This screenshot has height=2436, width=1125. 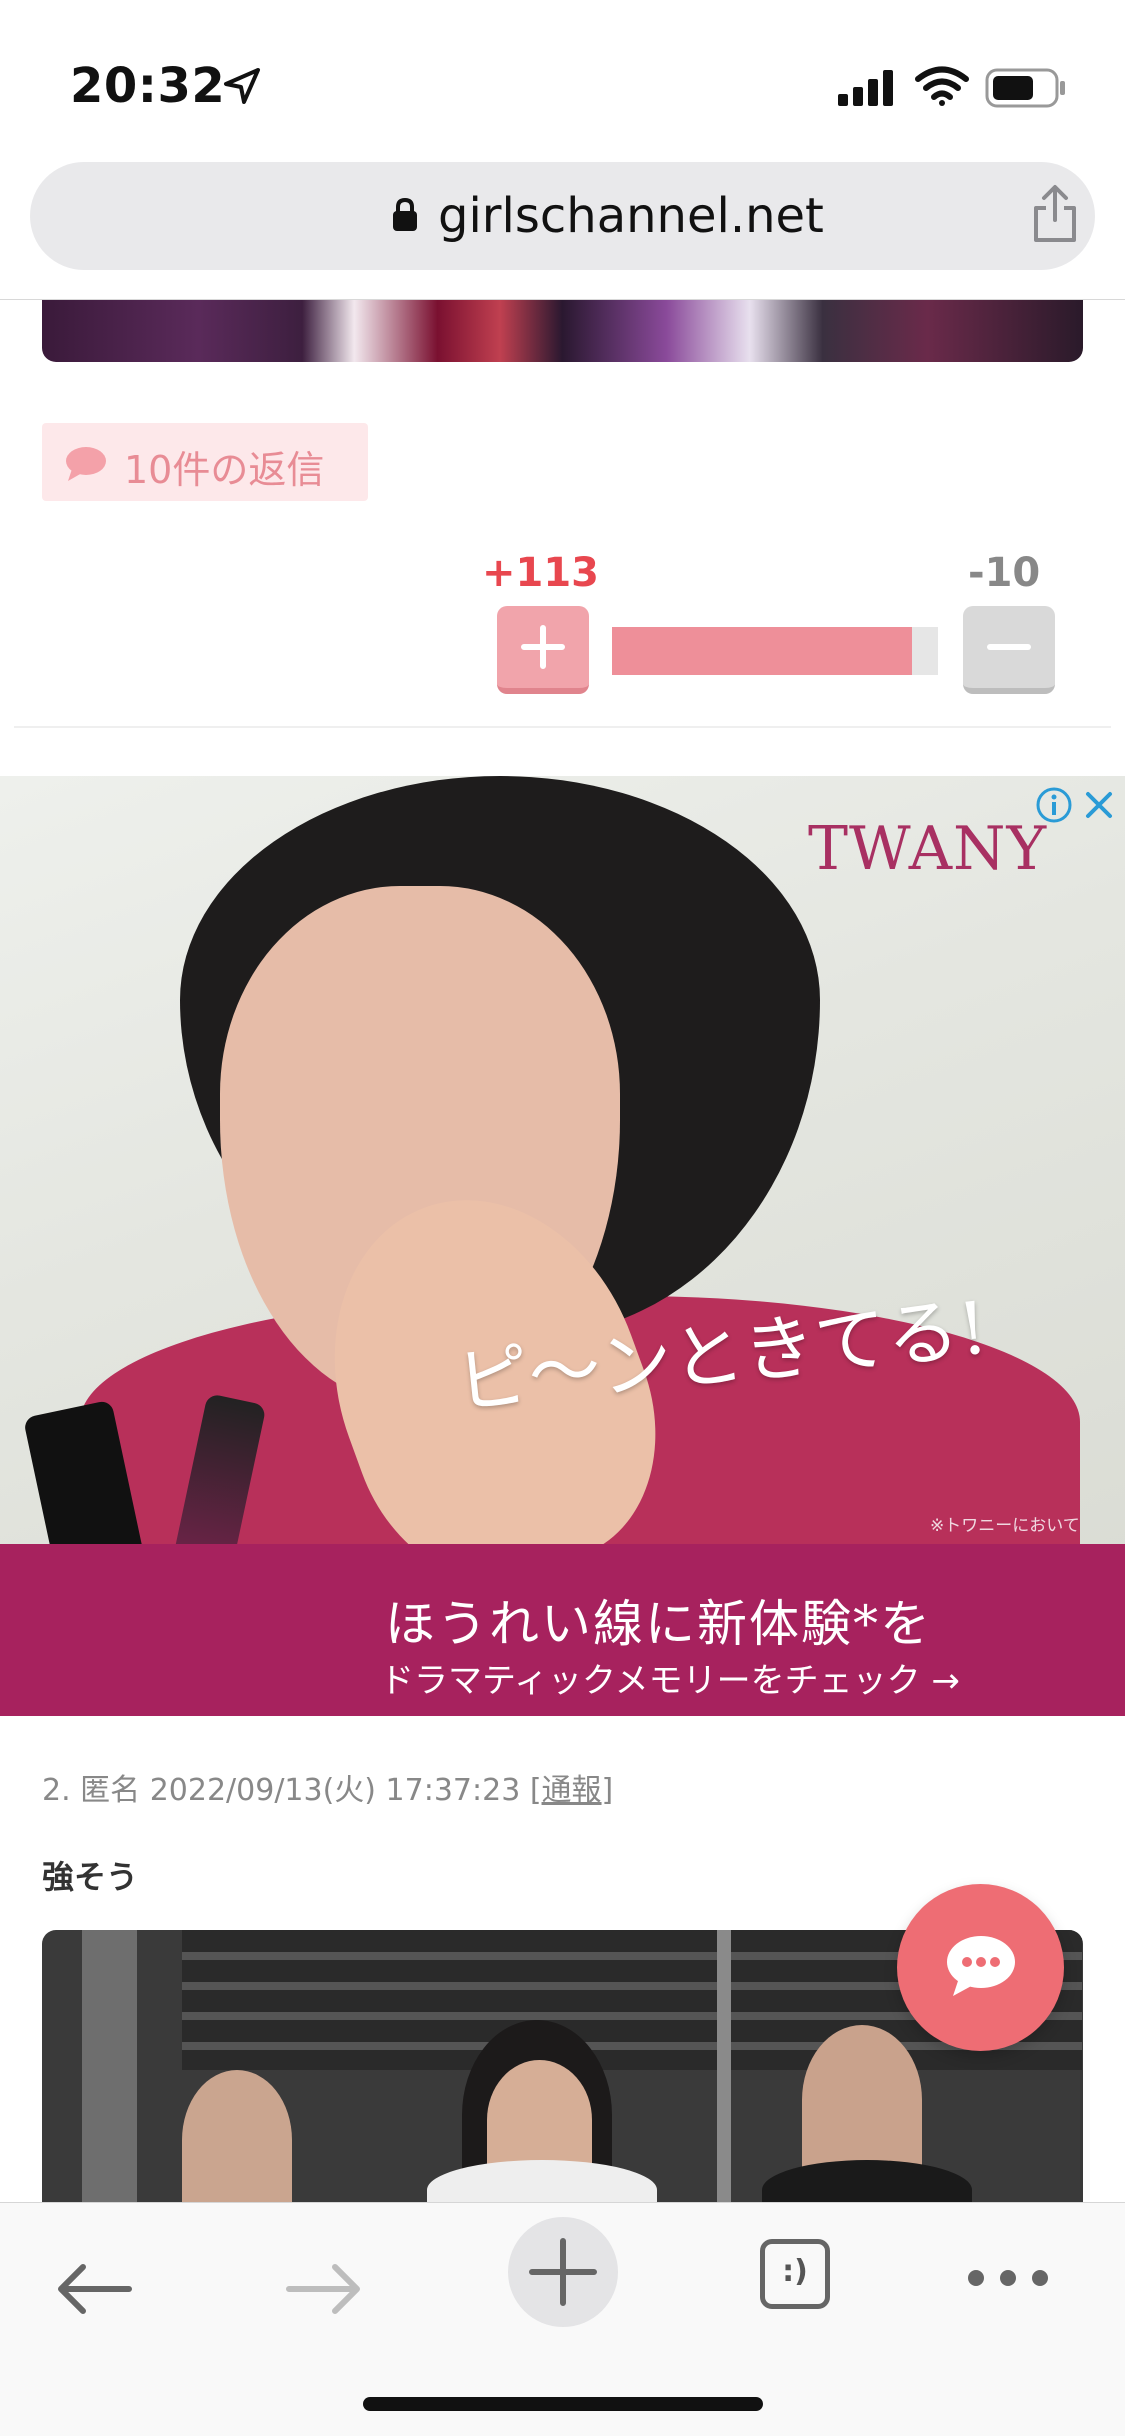 I want to click on report-link: 通報, so click(x=572, y=1790).